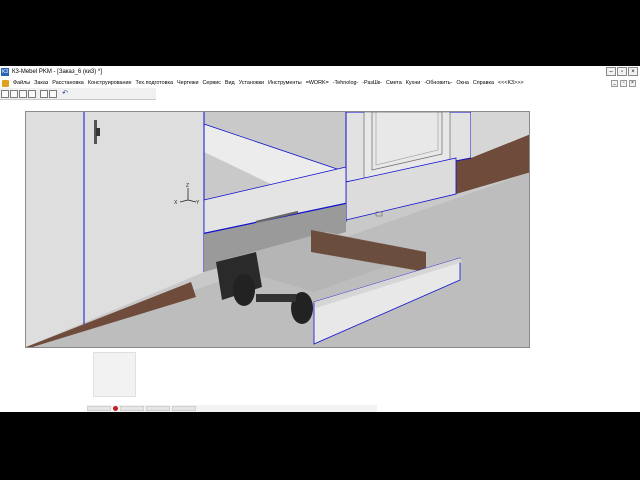 Image resolution: width=640 pixels, height=480 pixels. Describe the element at coordinates (154, 83) in the screenshot. I see `menu-item-tech-prep: Тех.подготовка` at that location.